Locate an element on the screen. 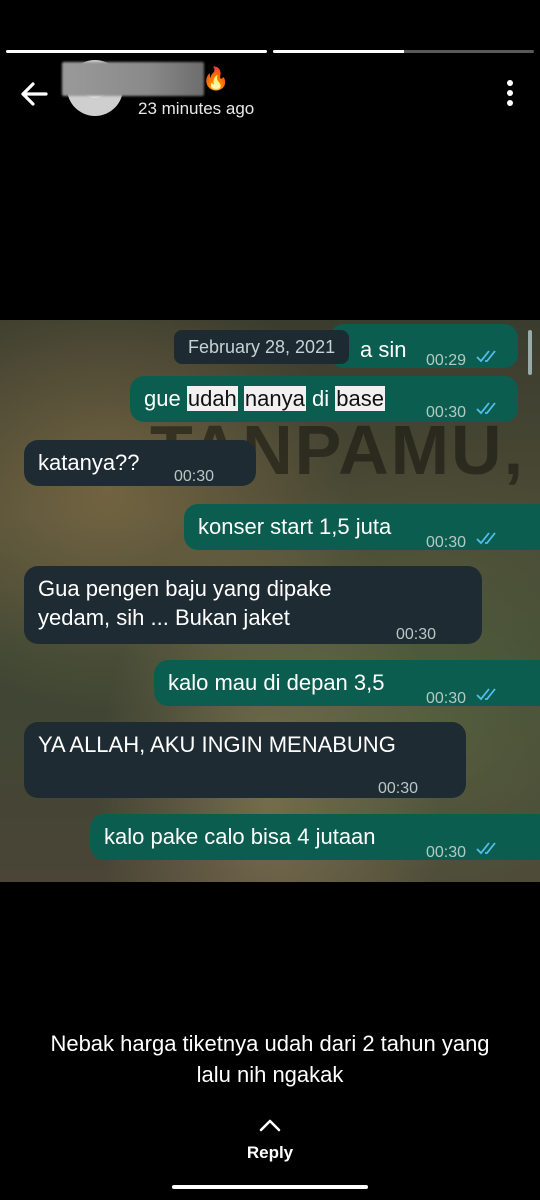 The width and height of the screenshot is (540, 1200). message-text: a sin is located at coordinates (383, 349).